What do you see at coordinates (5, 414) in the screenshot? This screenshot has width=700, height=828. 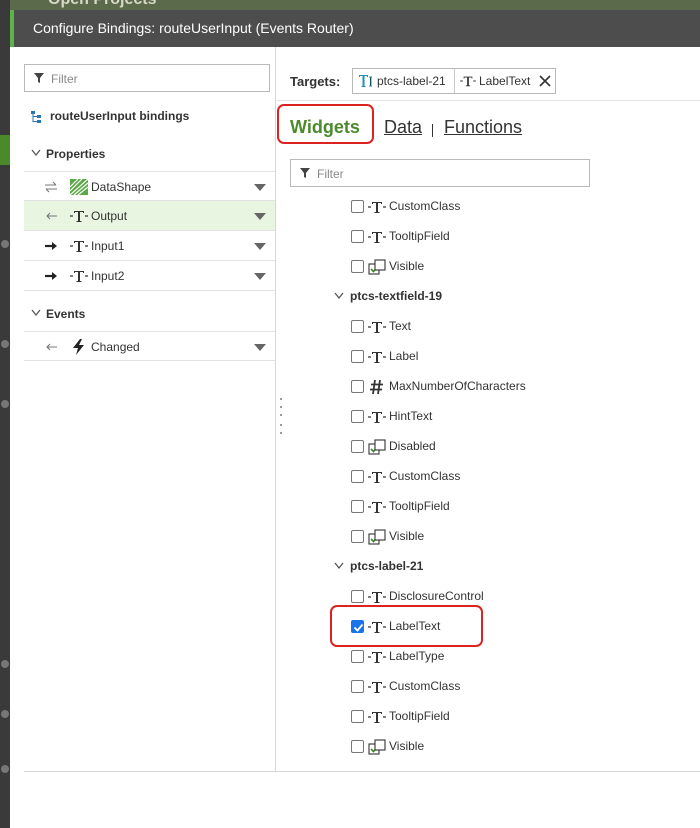 I see `background-app-sidebar` at bounding box center [5, 414].